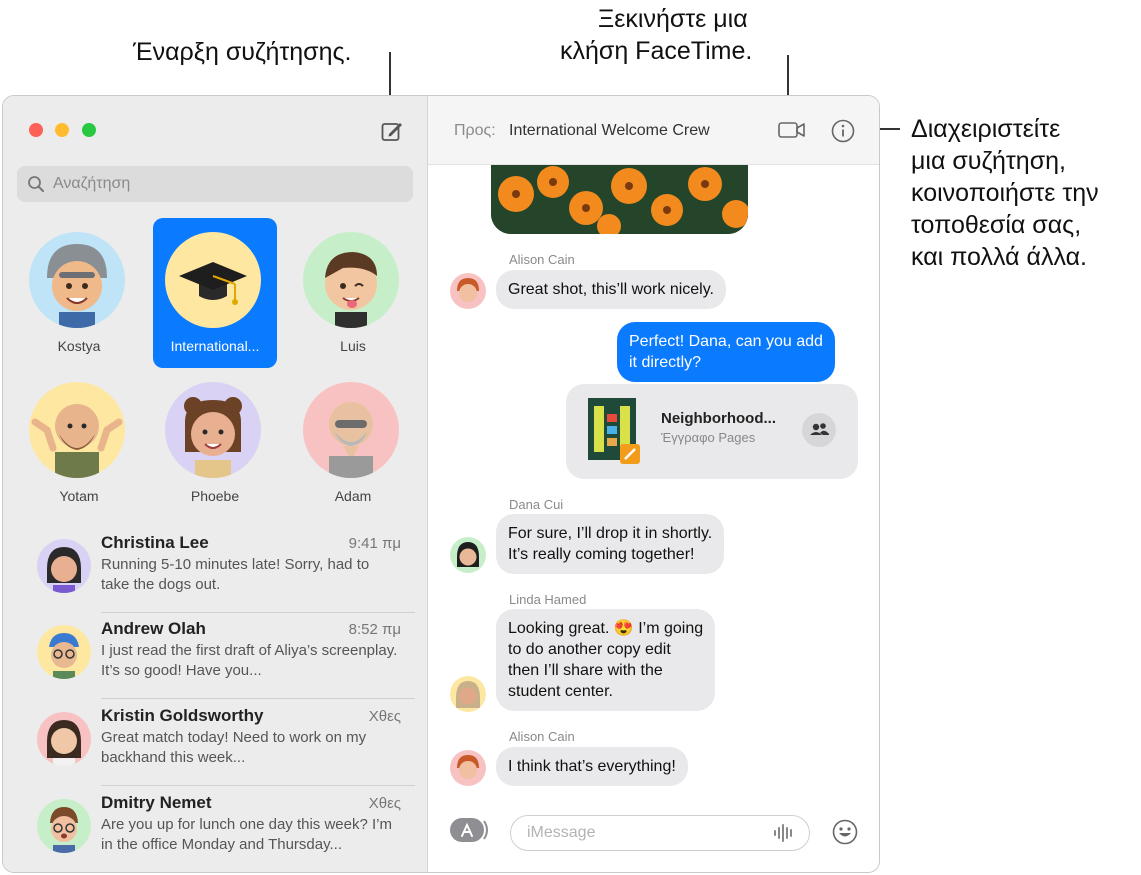 This screenshot has width=1141, height=875. I want to click on pinned-conversation-adam: Adam, so click(353, 443).